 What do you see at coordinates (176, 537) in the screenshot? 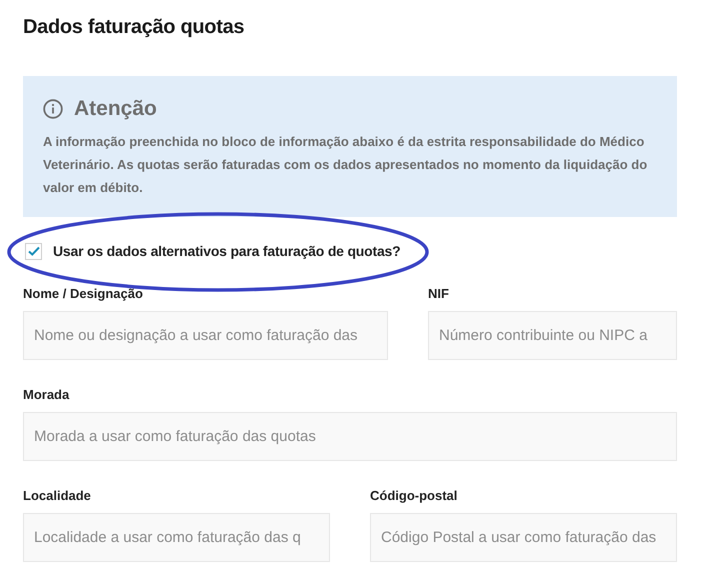
I see `input-field: Localidade a usar como faturação das q` at bounding box center [176, 537].